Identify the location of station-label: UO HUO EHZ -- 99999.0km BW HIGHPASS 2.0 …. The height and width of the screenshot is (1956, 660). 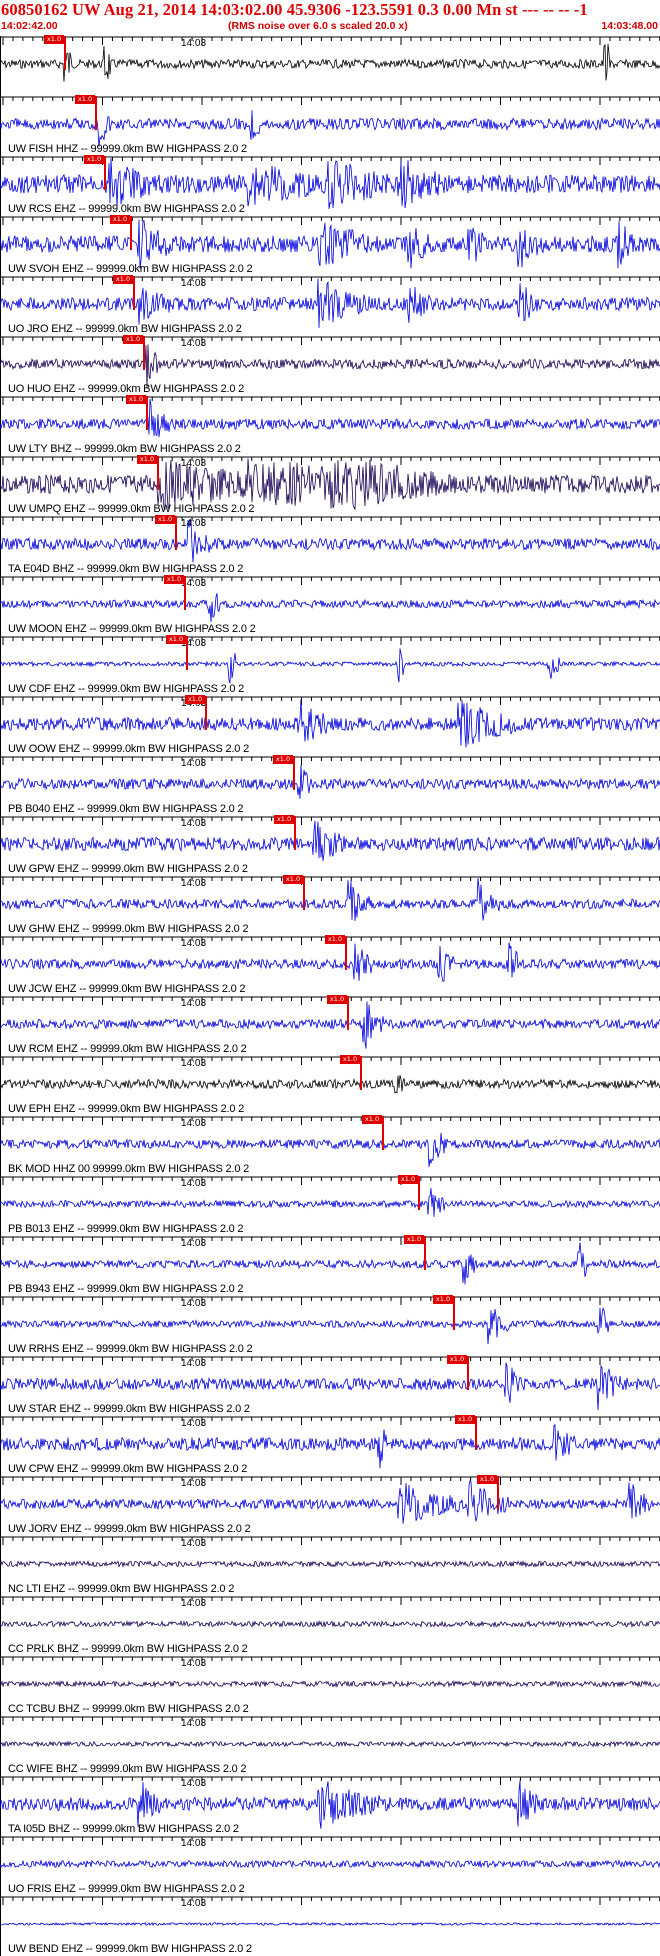
(126, 389).